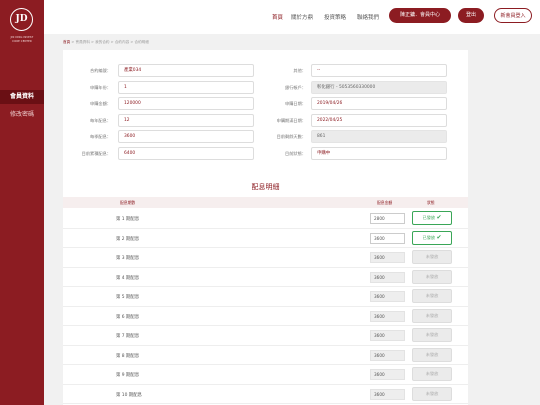 This screenshot has width=540, height=405. I want to click on distribution-title: 配息明細, so click(265, 187).